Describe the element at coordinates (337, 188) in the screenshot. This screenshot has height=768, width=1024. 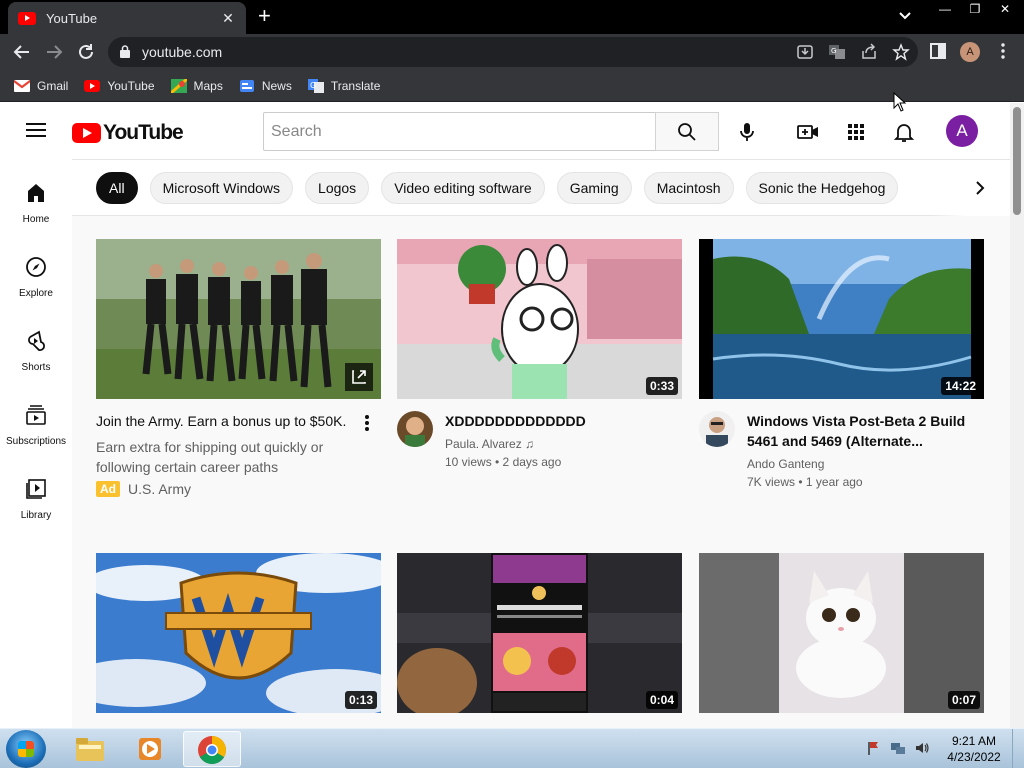
I see `chip-logos: Logos` at that location.